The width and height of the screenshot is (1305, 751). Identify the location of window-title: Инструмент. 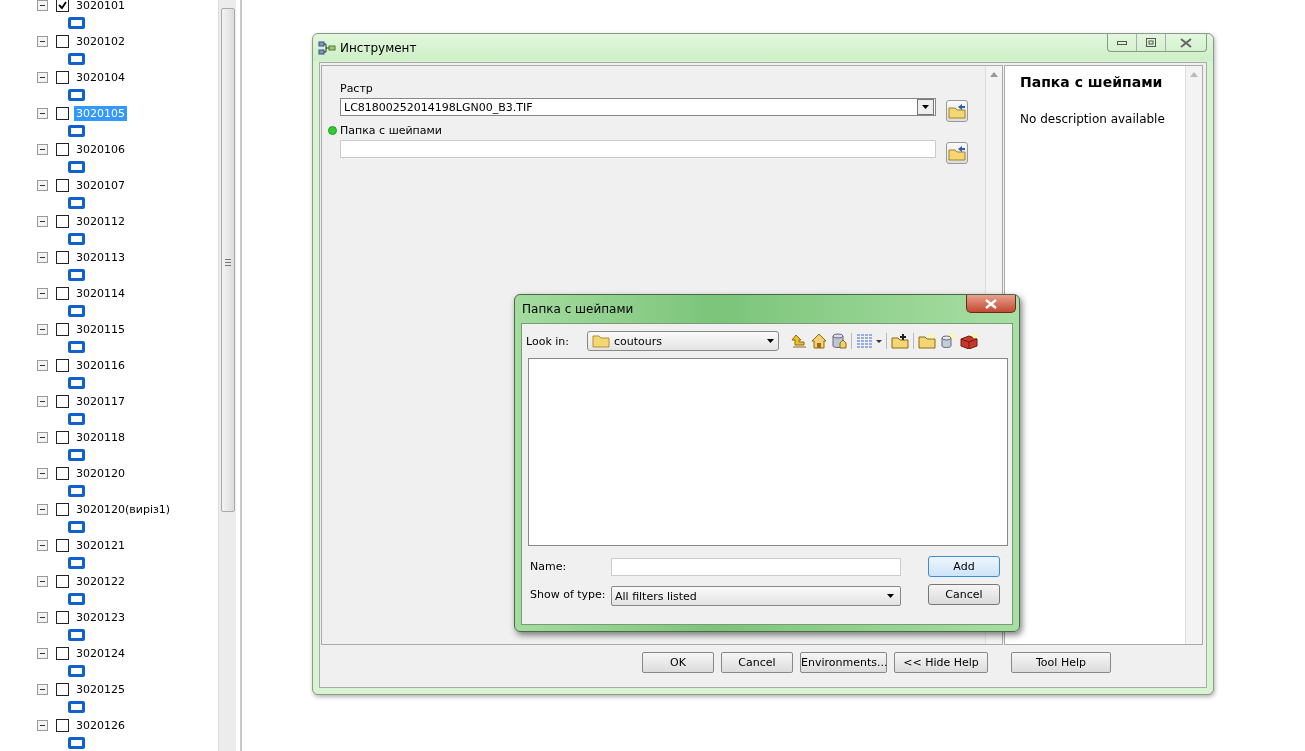
(378, 47).